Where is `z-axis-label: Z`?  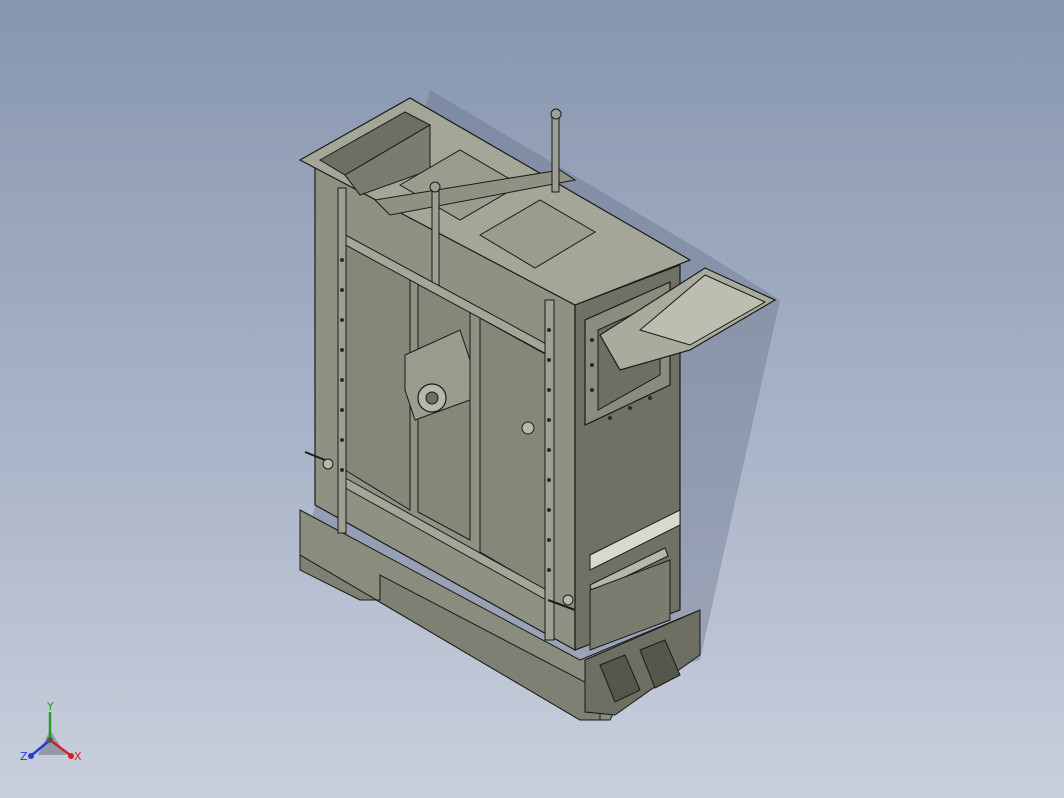 z-axis-label: Z is located at coordinates (24, 756).